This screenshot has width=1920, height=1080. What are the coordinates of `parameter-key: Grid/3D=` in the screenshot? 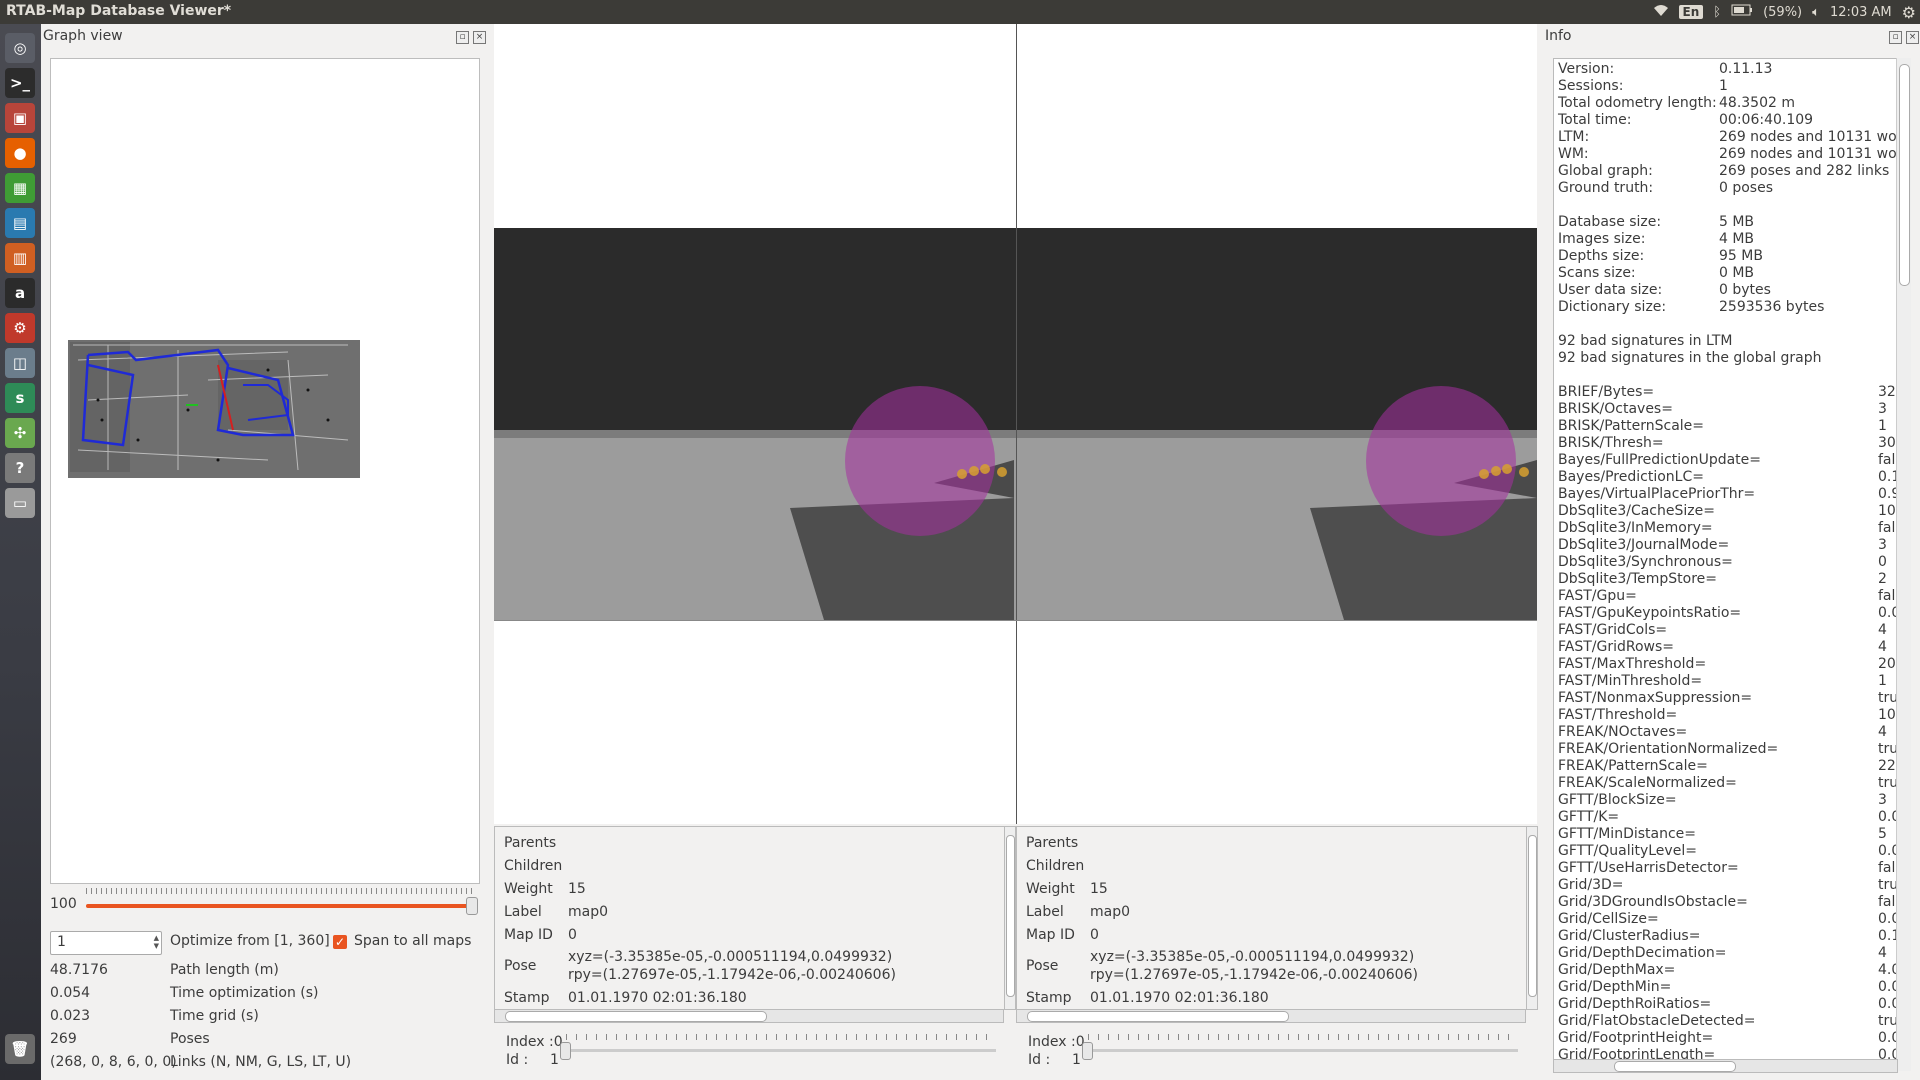 It's located at (1591, 885).